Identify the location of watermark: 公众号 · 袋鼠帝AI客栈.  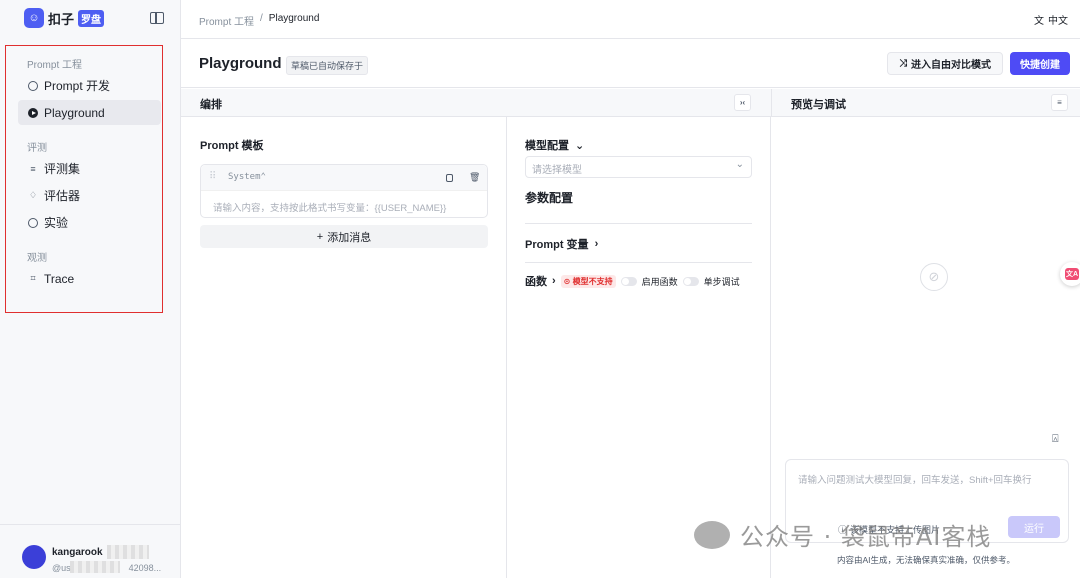
(842, 534).